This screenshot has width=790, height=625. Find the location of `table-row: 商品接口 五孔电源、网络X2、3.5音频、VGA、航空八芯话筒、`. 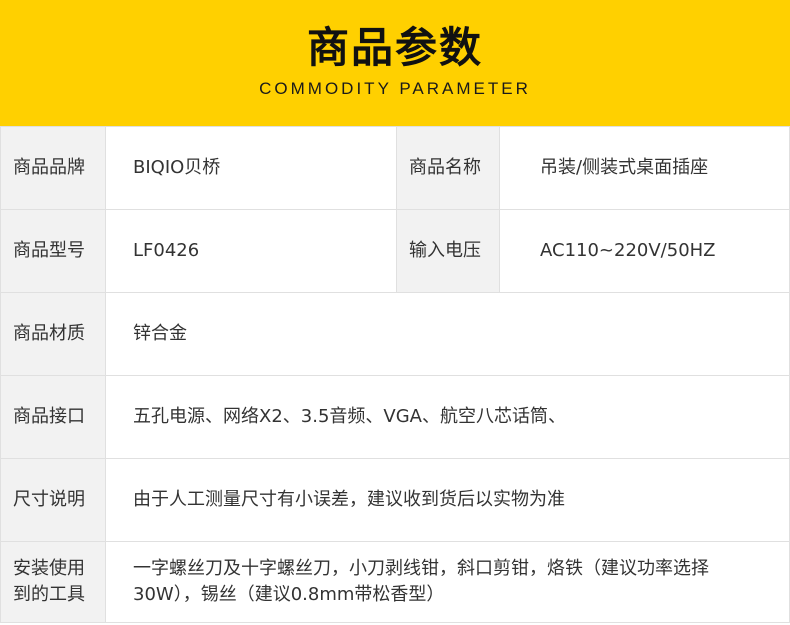

table-row: 商品接口 五孔电源、网络X2、3.5音频、VGA、航空八芯话筒、 is located at coordinates (395, 417).